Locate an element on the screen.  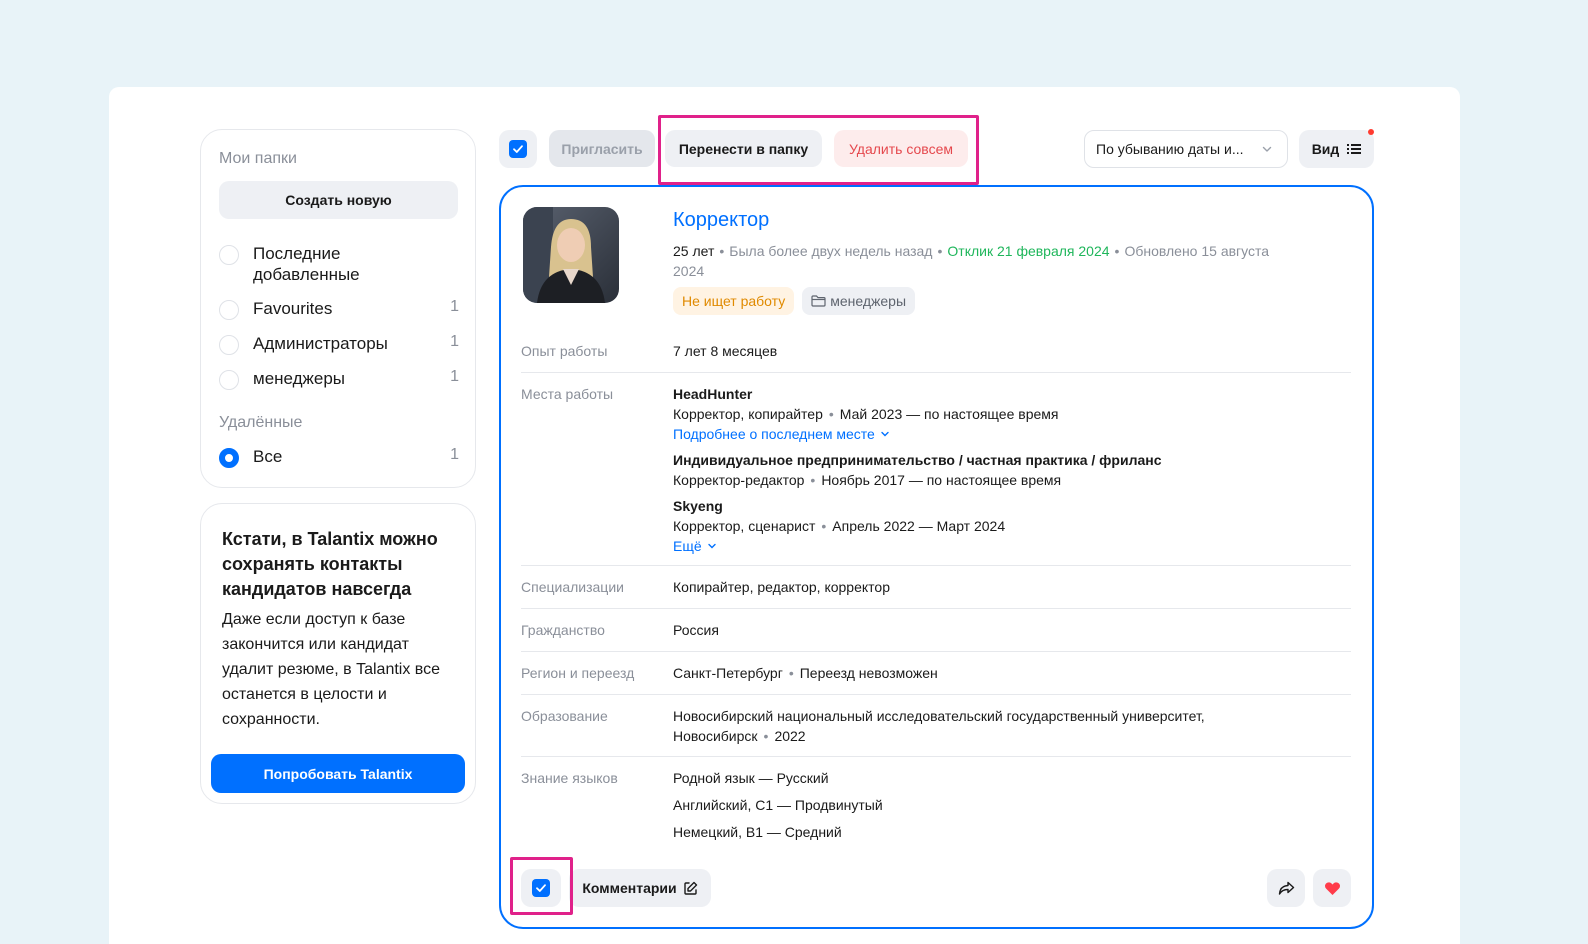
more-jobs-link: Ещё is located at coordinates (695, 546).